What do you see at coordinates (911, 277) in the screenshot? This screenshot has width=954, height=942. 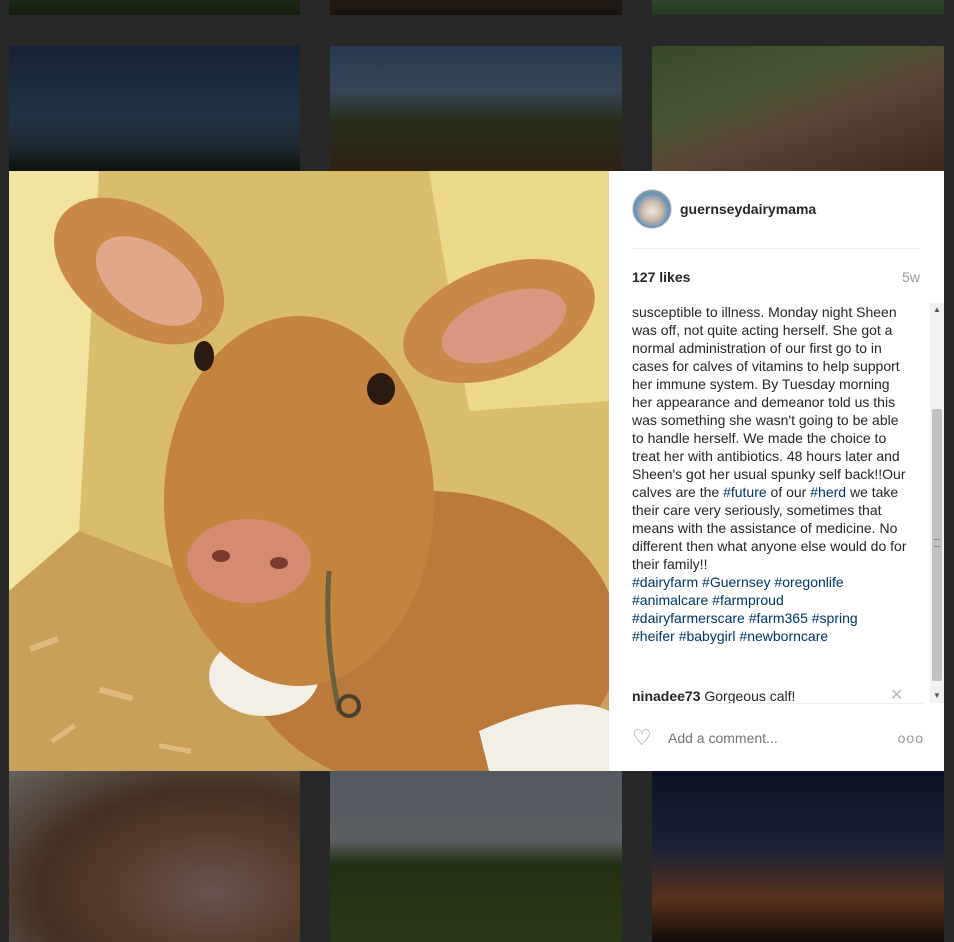 I see `post-age: 5w` at bounding box center [911, 277].